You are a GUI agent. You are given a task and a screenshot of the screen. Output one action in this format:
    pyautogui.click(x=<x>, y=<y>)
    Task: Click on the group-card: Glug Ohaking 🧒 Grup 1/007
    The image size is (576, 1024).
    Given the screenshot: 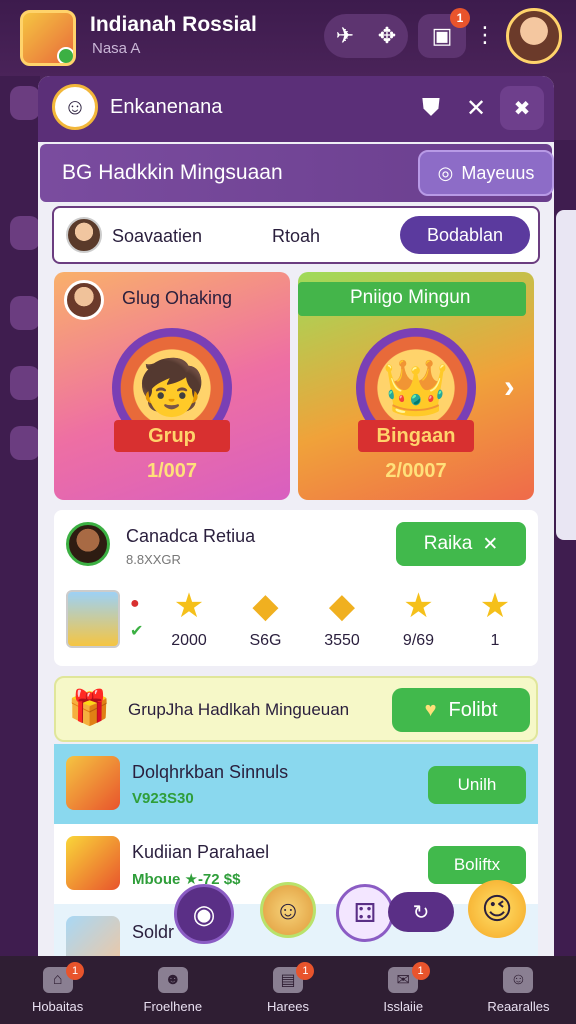 What is the action you would take?
    pyautogui.click(x=172, y=386)
    